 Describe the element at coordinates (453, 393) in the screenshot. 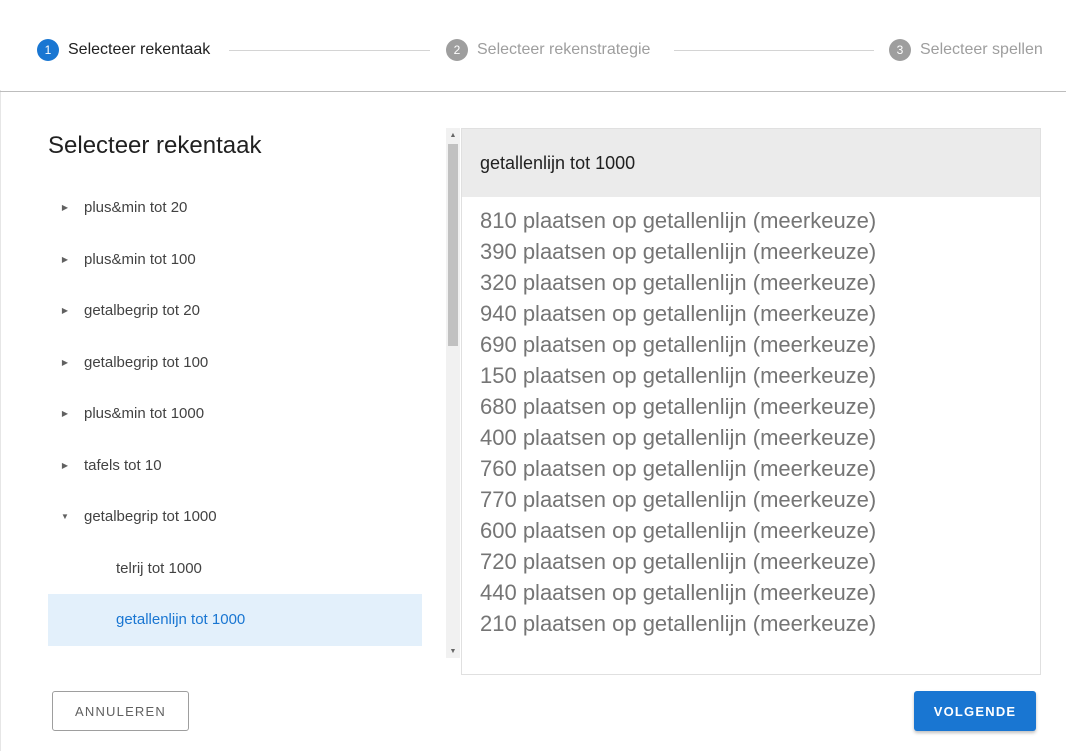

I see `scrollbar: ▲ ▼` at that location.